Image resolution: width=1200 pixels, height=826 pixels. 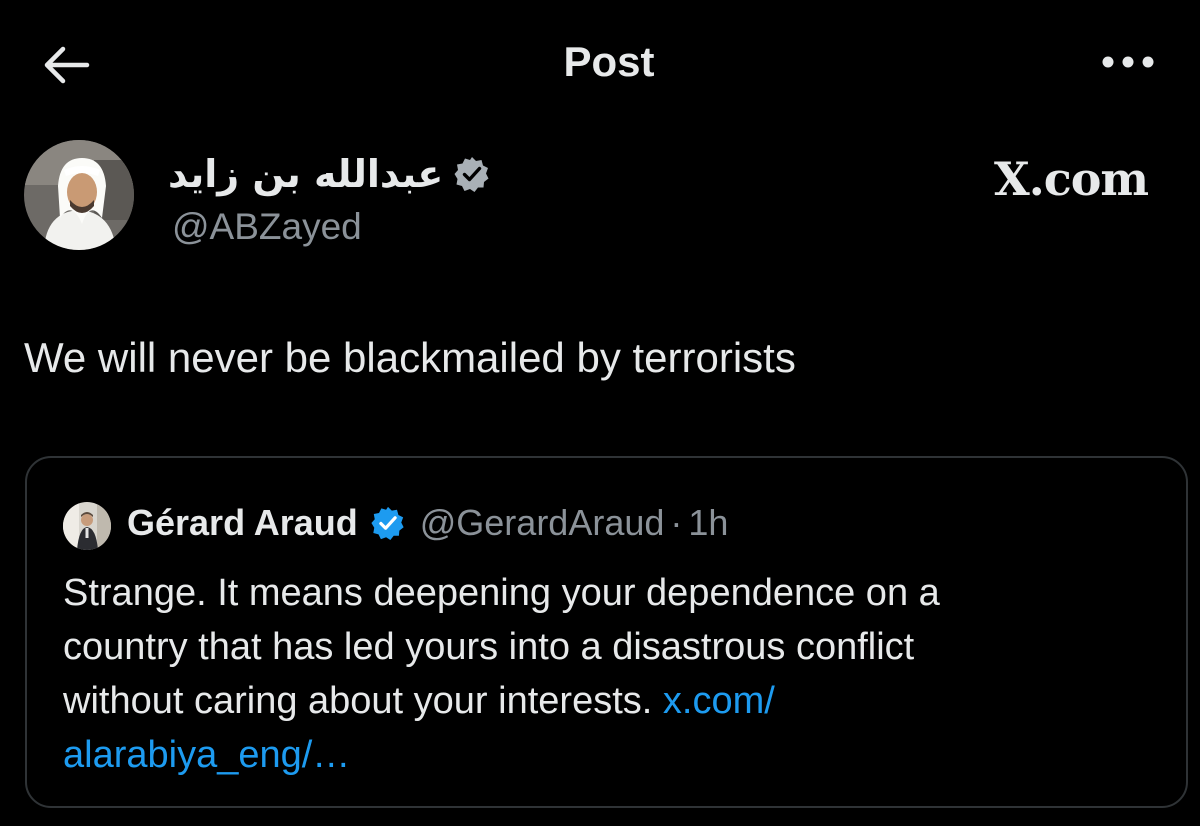 I want to click on more-options-button, so click(x=1128, y=62).